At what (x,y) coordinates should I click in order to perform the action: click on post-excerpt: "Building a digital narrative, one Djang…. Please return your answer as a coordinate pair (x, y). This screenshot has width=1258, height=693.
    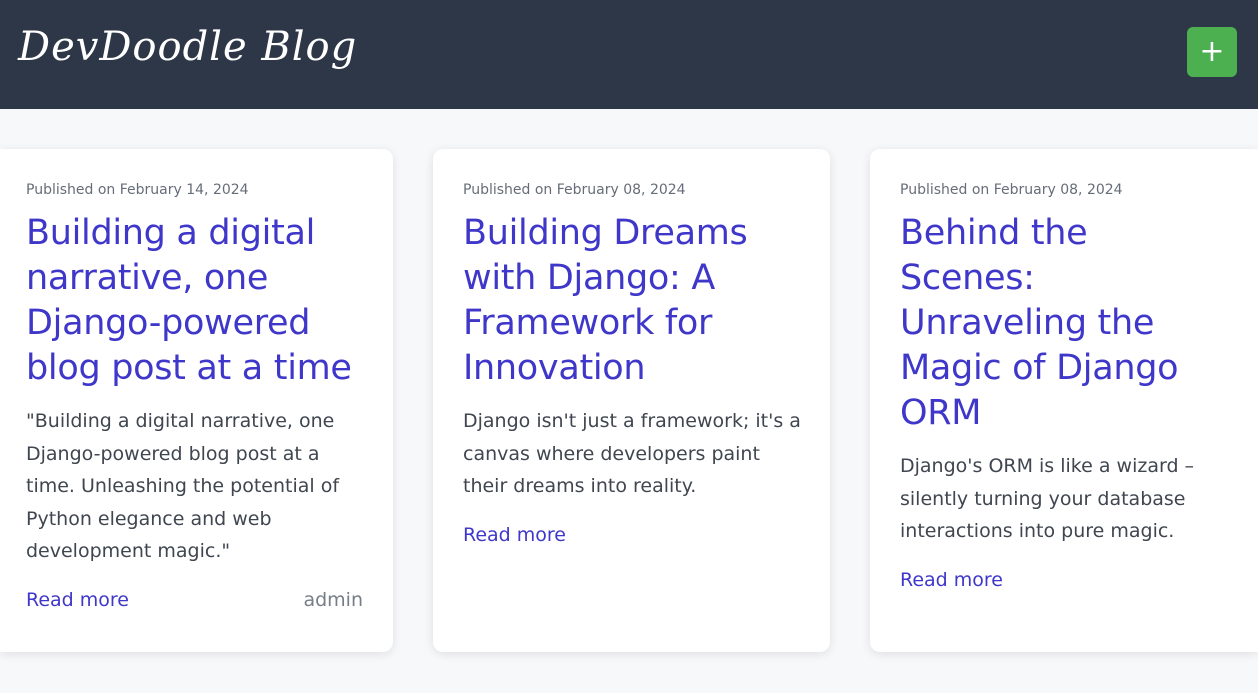
    Looking at the image, I should click on (183, 486).